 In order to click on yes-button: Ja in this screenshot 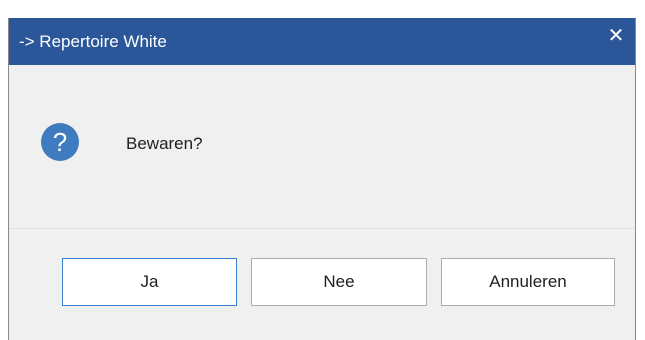, I will do `click(149, 282)`.